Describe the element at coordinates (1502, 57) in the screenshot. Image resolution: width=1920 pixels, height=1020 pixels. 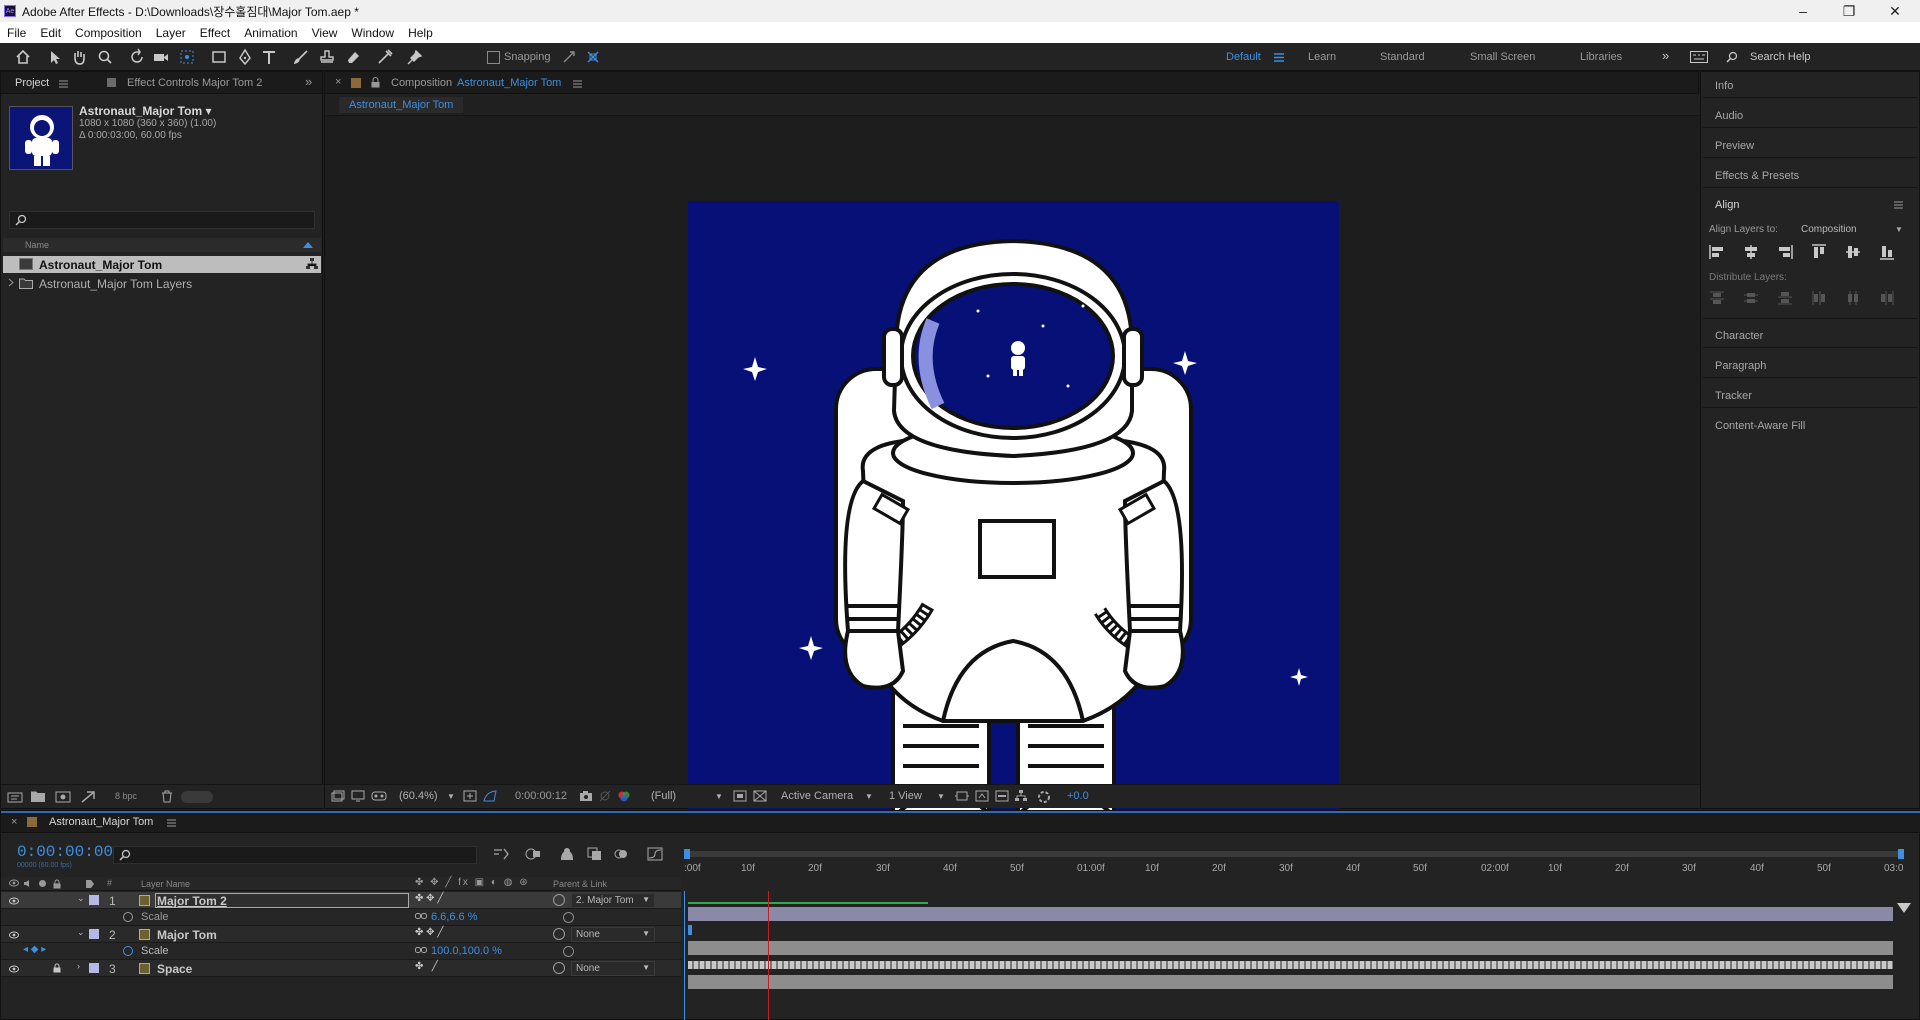
I see `workspace-small-screen: Small Screen` at that location.